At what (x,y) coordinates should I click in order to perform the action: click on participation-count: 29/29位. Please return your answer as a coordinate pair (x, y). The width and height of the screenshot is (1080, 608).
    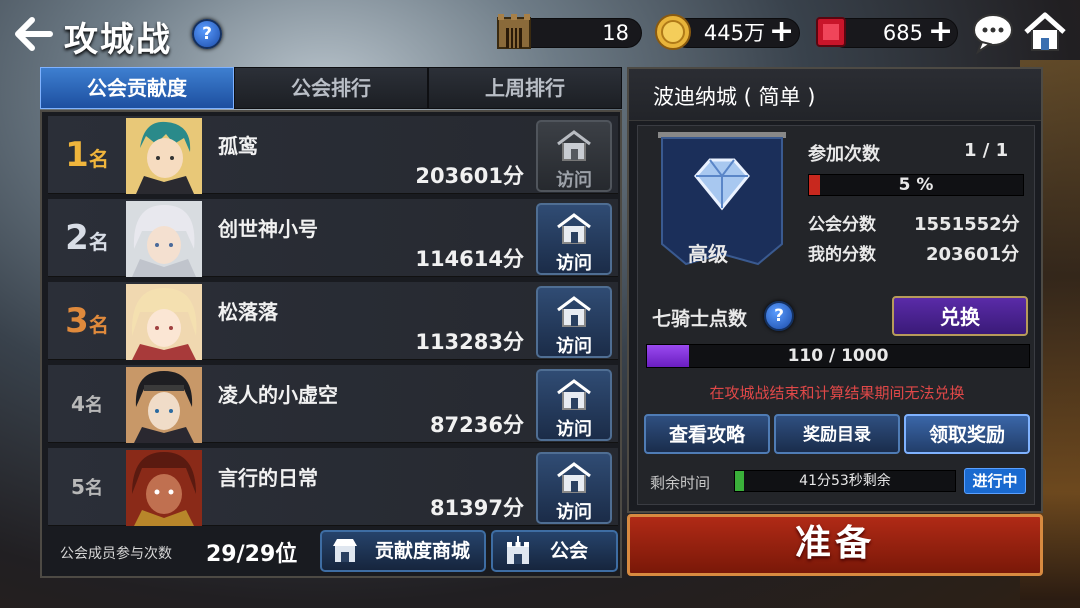
    Looking at the image, I should click on (252, 554).